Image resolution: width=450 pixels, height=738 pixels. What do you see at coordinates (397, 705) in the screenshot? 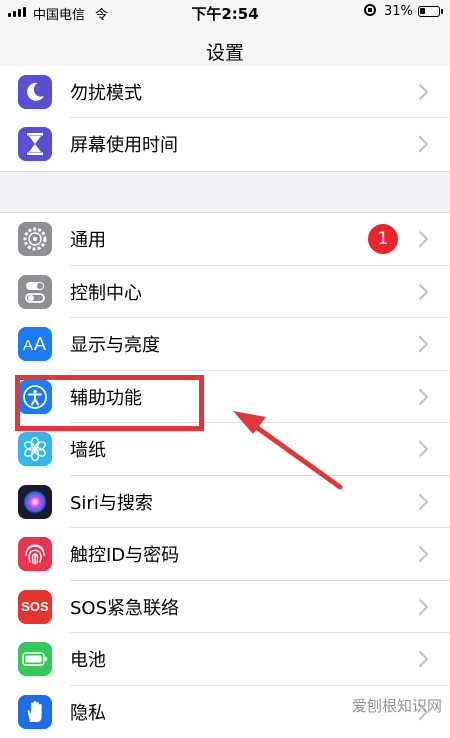
I see `watermark: 爱刨根知识网` at bounding box center [397, 705].